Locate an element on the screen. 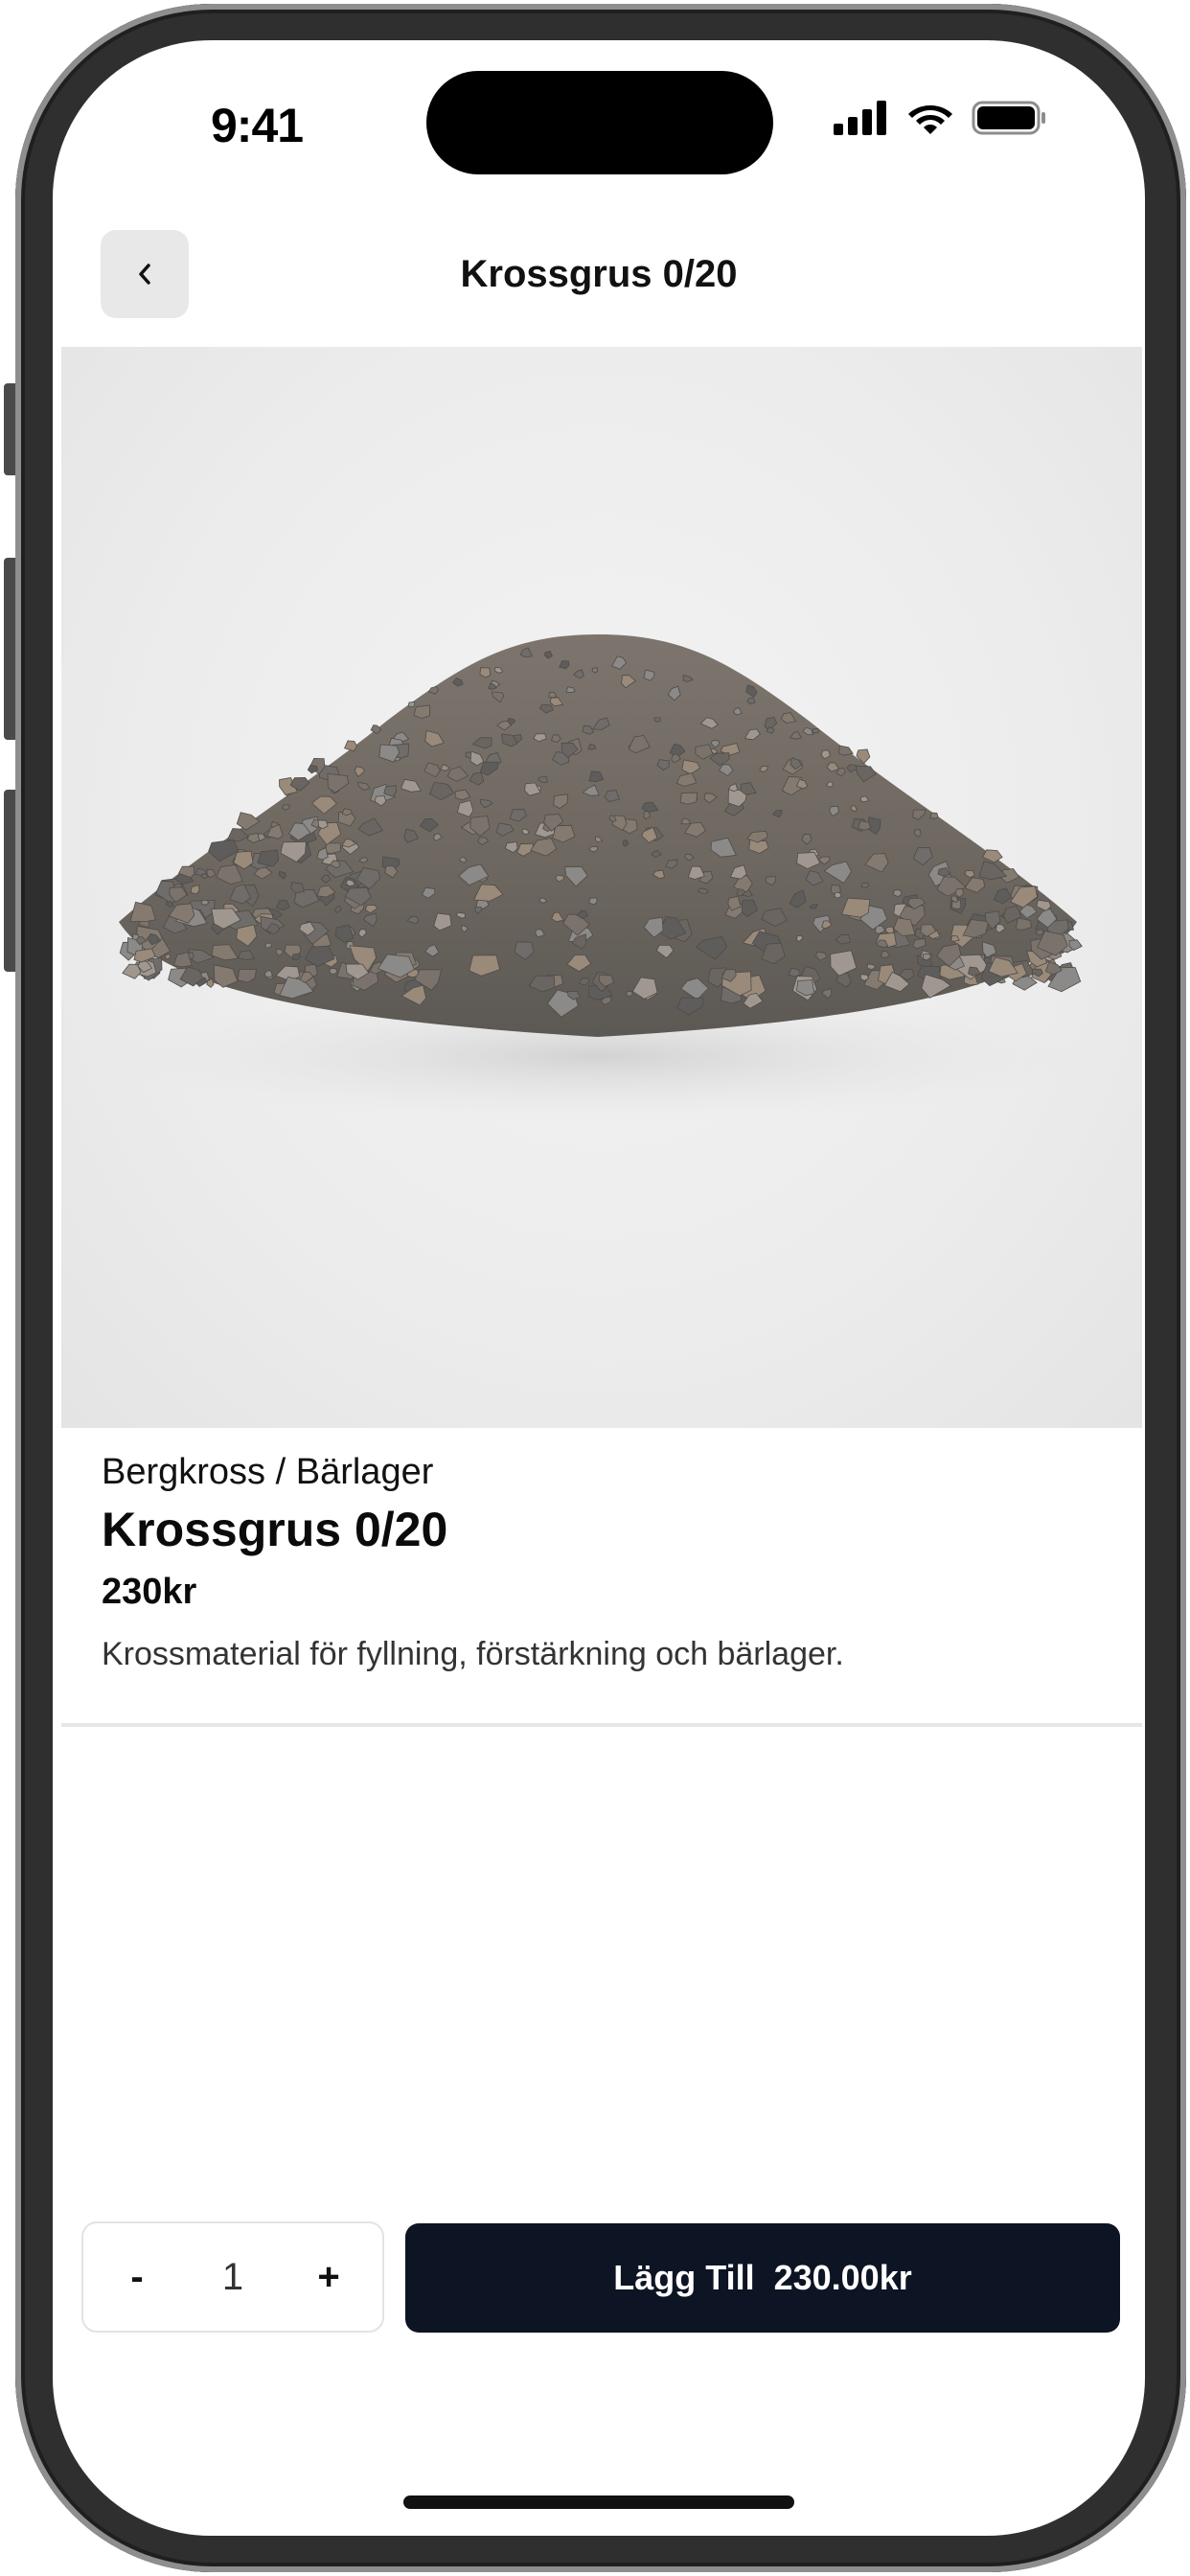 The image size is (1190, 2576). volume-up-button is located at coordinates (9, 649).